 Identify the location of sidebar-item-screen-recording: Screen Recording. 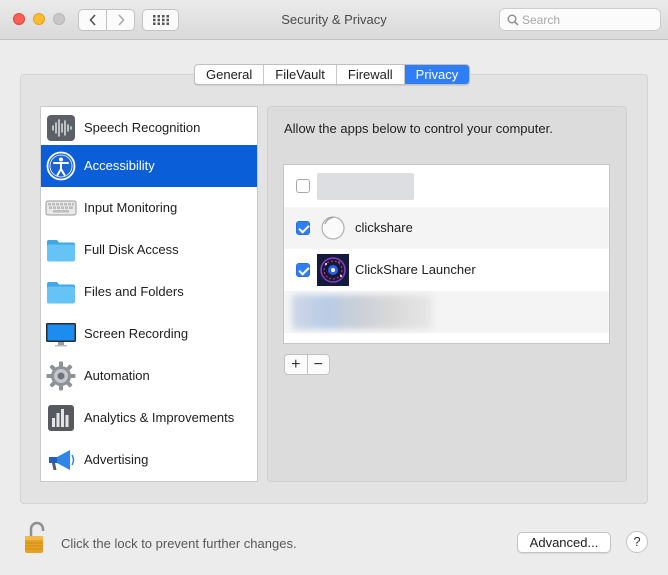
(149, 334).